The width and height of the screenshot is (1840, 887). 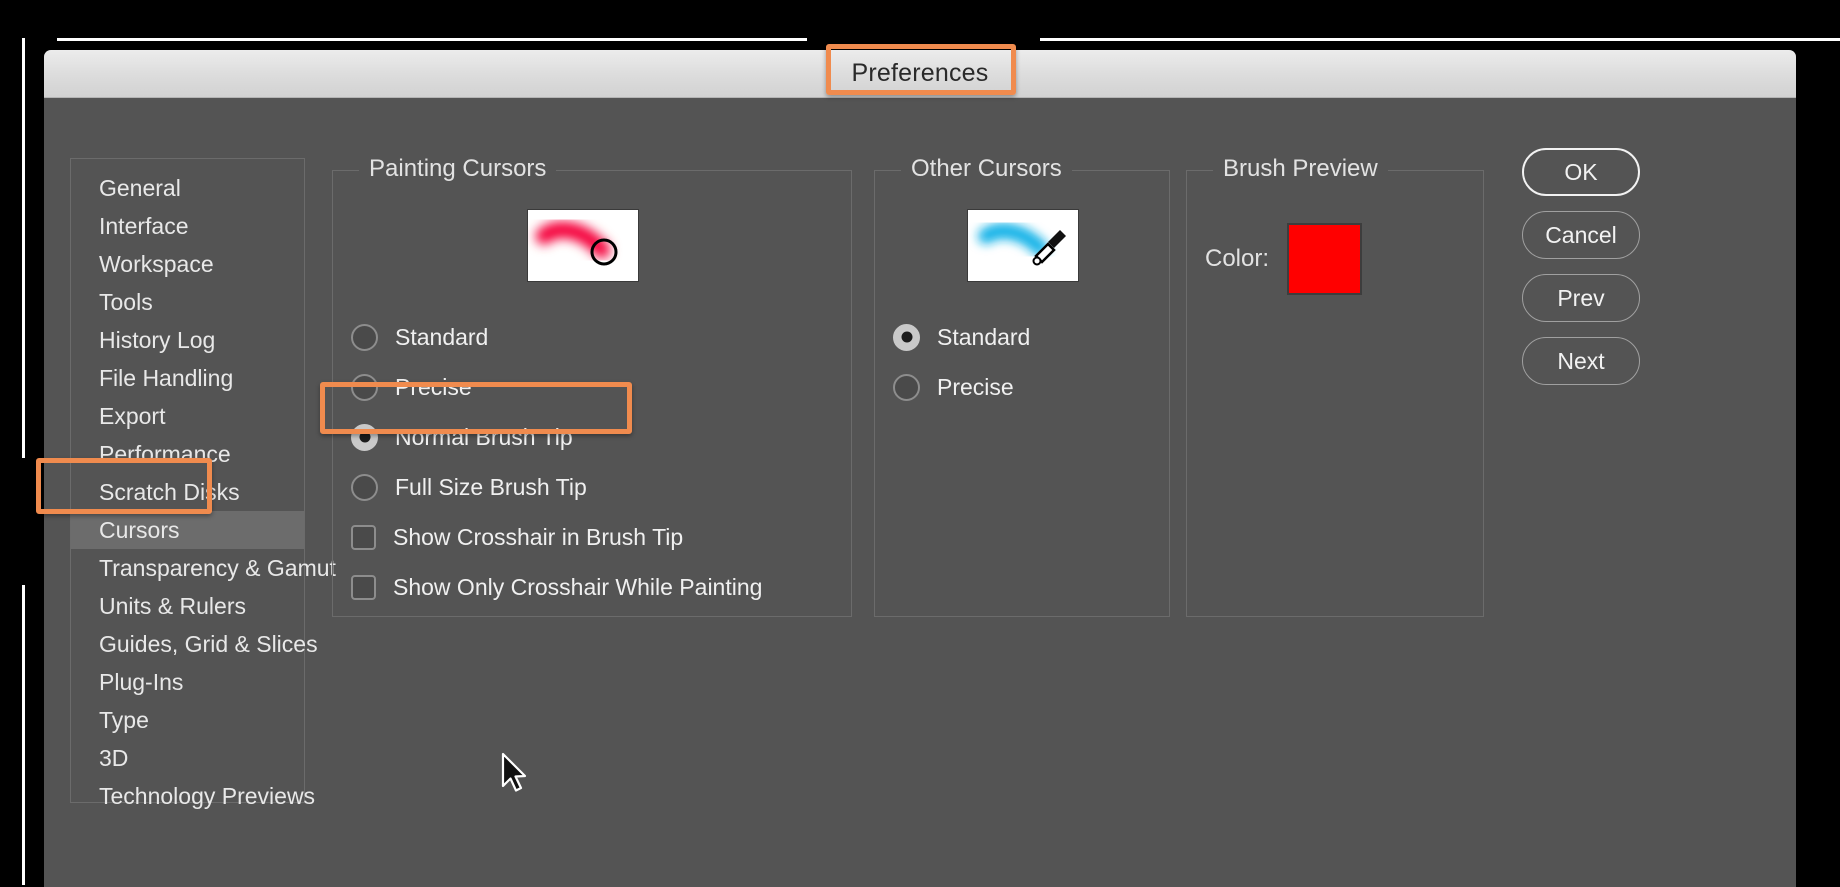 What do you see at coordinates (1237, 258) in the screenshot?
I see `brush-preview-color-label: Color:` at bounding box center [1237, 258].